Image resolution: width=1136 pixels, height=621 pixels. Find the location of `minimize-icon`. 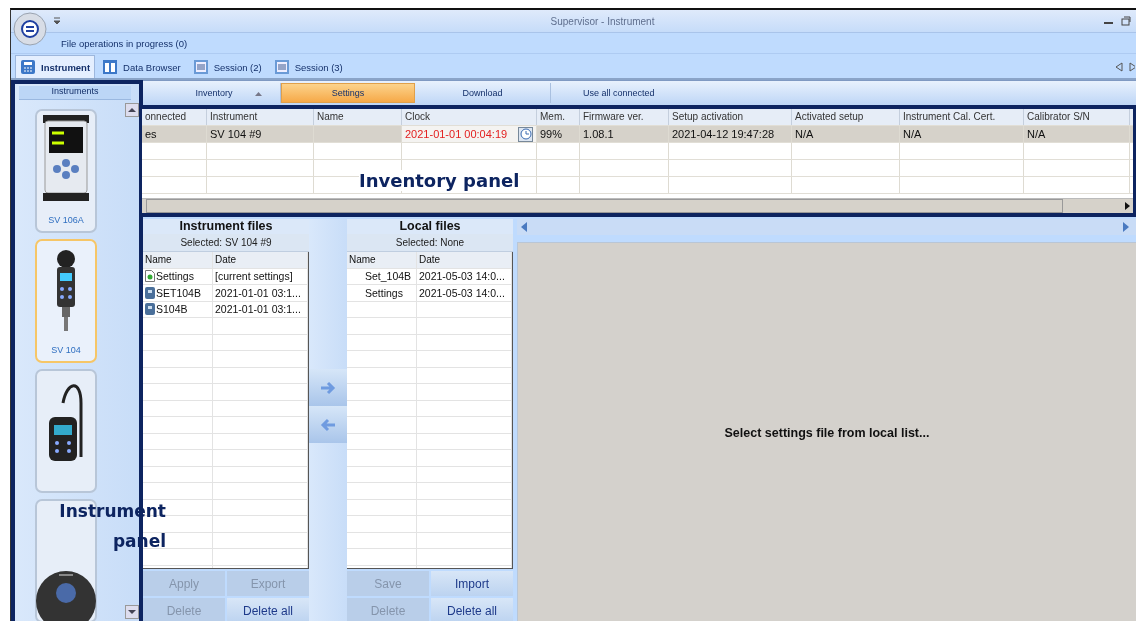

minimize-icon is located at coordinates (1108, 23).